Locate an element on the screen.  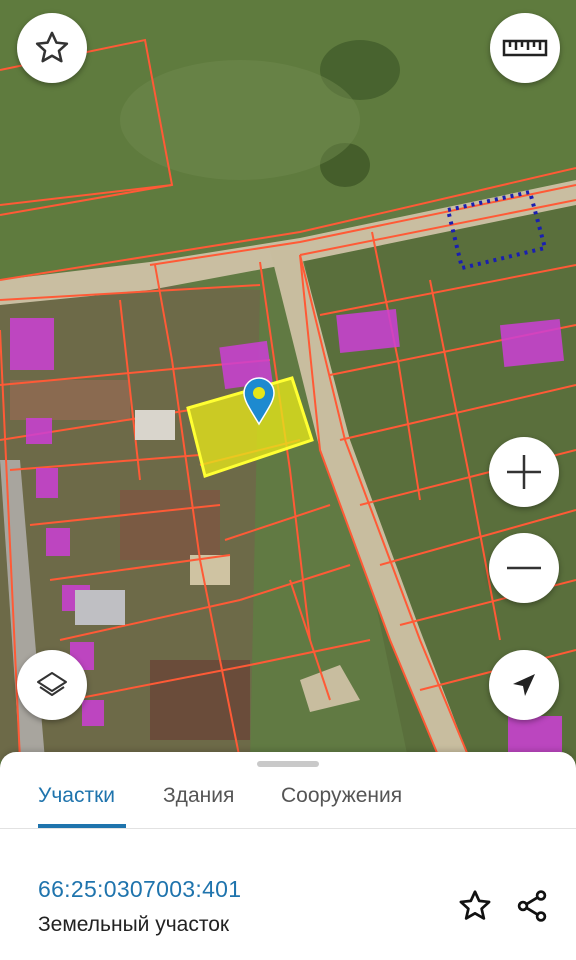
ruler-icon is located at coordinates (525, 48).